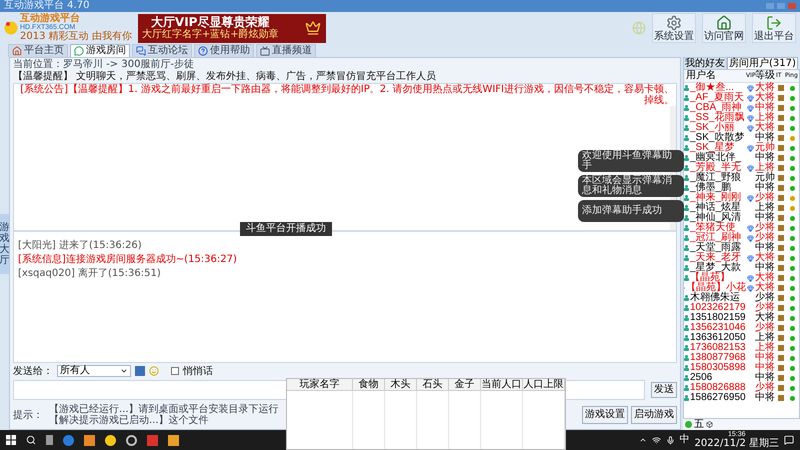 This screenshot has width=800, height=450. I want to click on user-name: 1580305898, so click(718, 368).